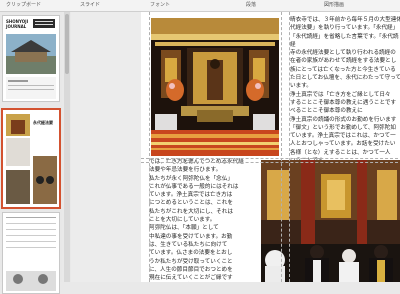  Describe the element at coordinates (31, 58) in the screenshot. I see `slide-thumbnail-1: SHONYOJI JOURNAL` at that location.